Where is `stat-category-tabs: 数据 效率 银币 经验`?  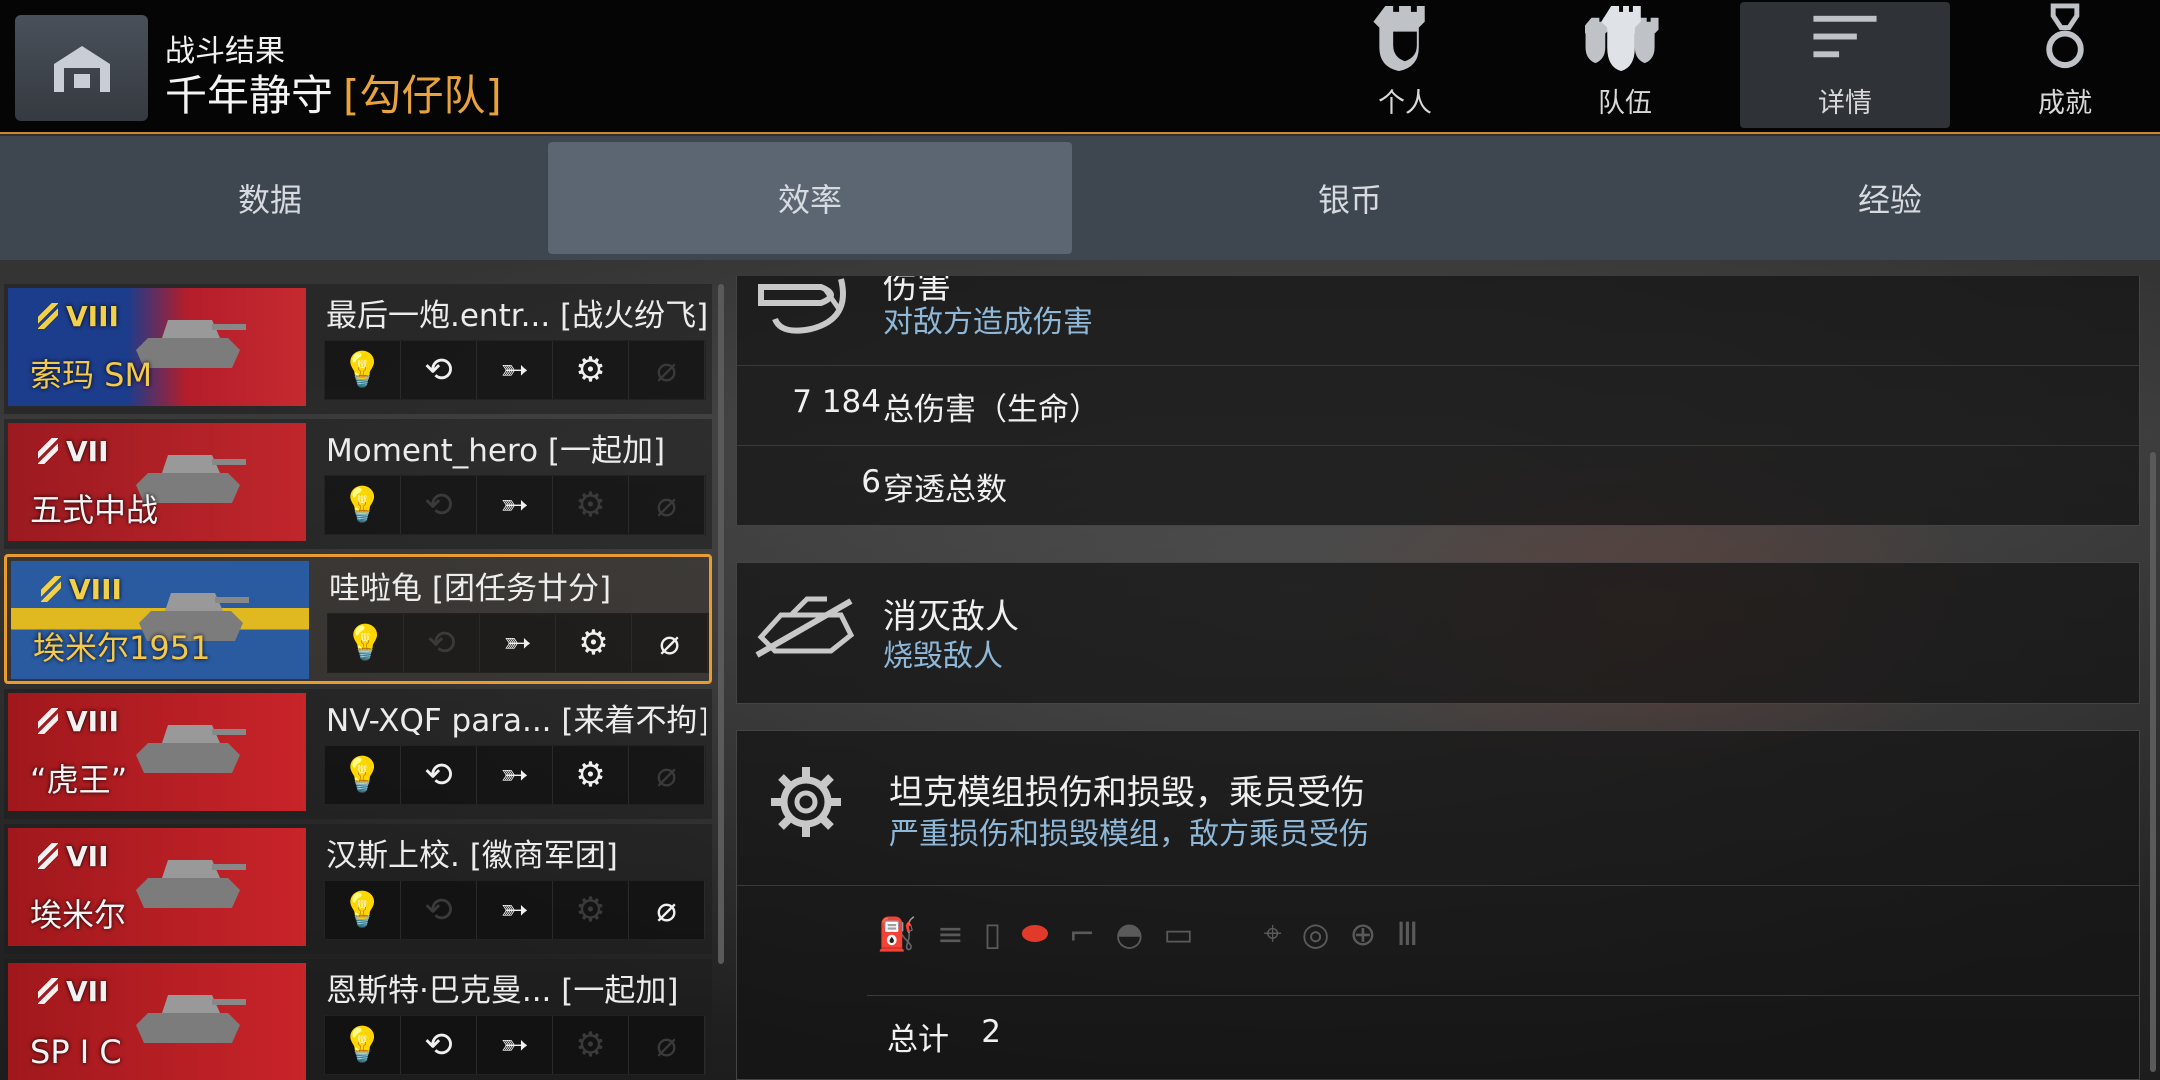 stat-category-tabs: 数据 效率 银币 经验 is located at coordinates (1080, 198).